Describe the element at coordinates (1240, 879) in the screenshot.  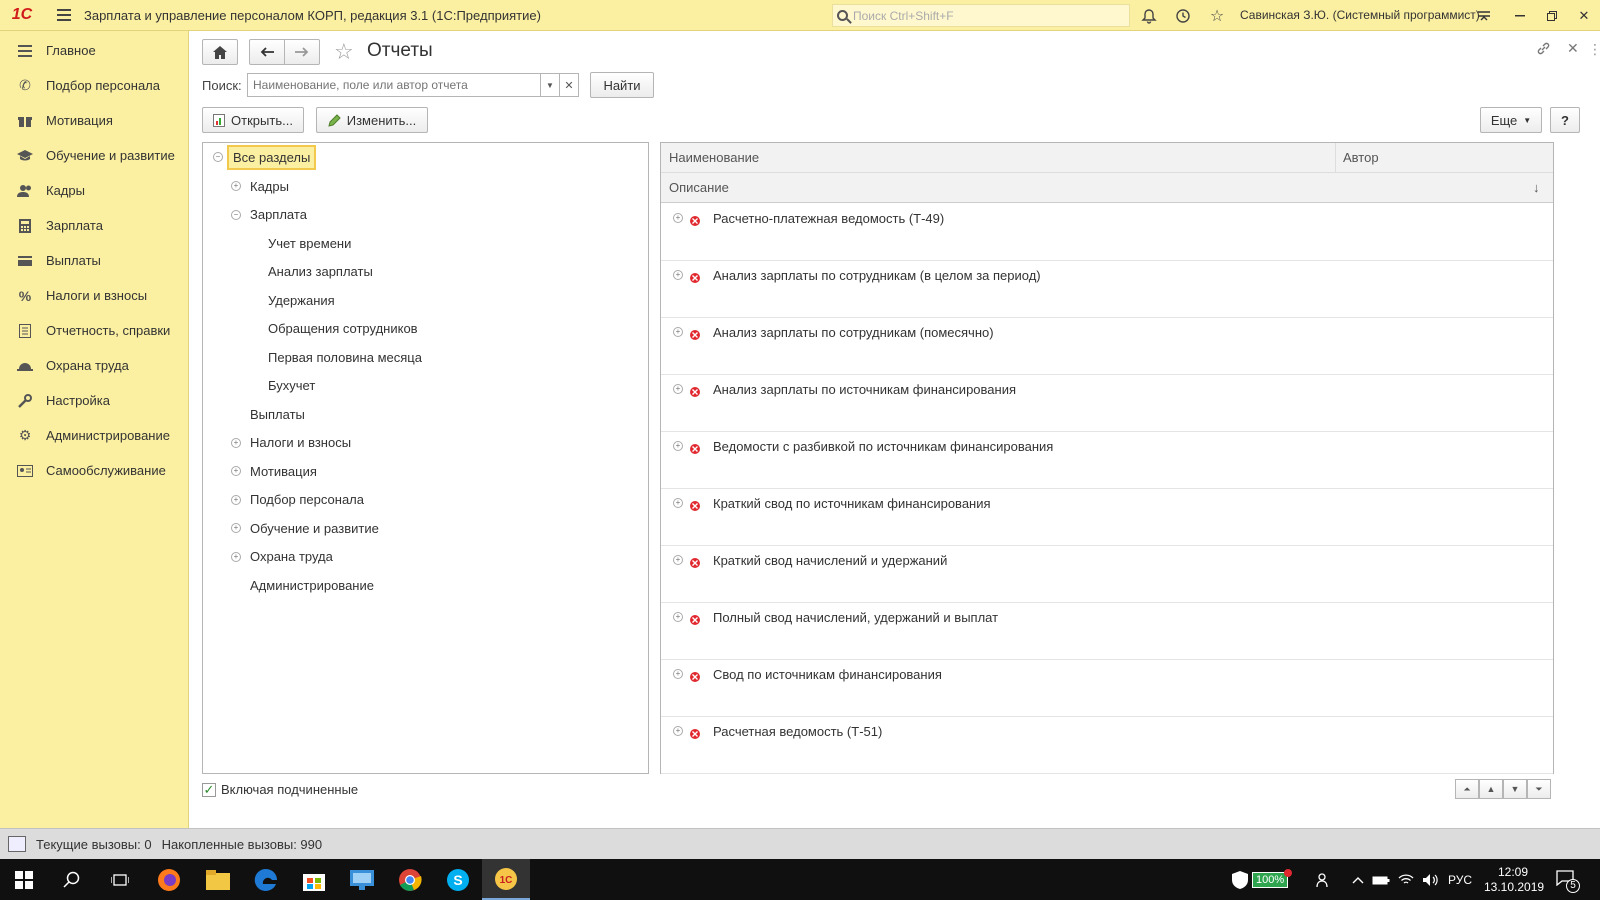
I see `defender-icon` at that location.